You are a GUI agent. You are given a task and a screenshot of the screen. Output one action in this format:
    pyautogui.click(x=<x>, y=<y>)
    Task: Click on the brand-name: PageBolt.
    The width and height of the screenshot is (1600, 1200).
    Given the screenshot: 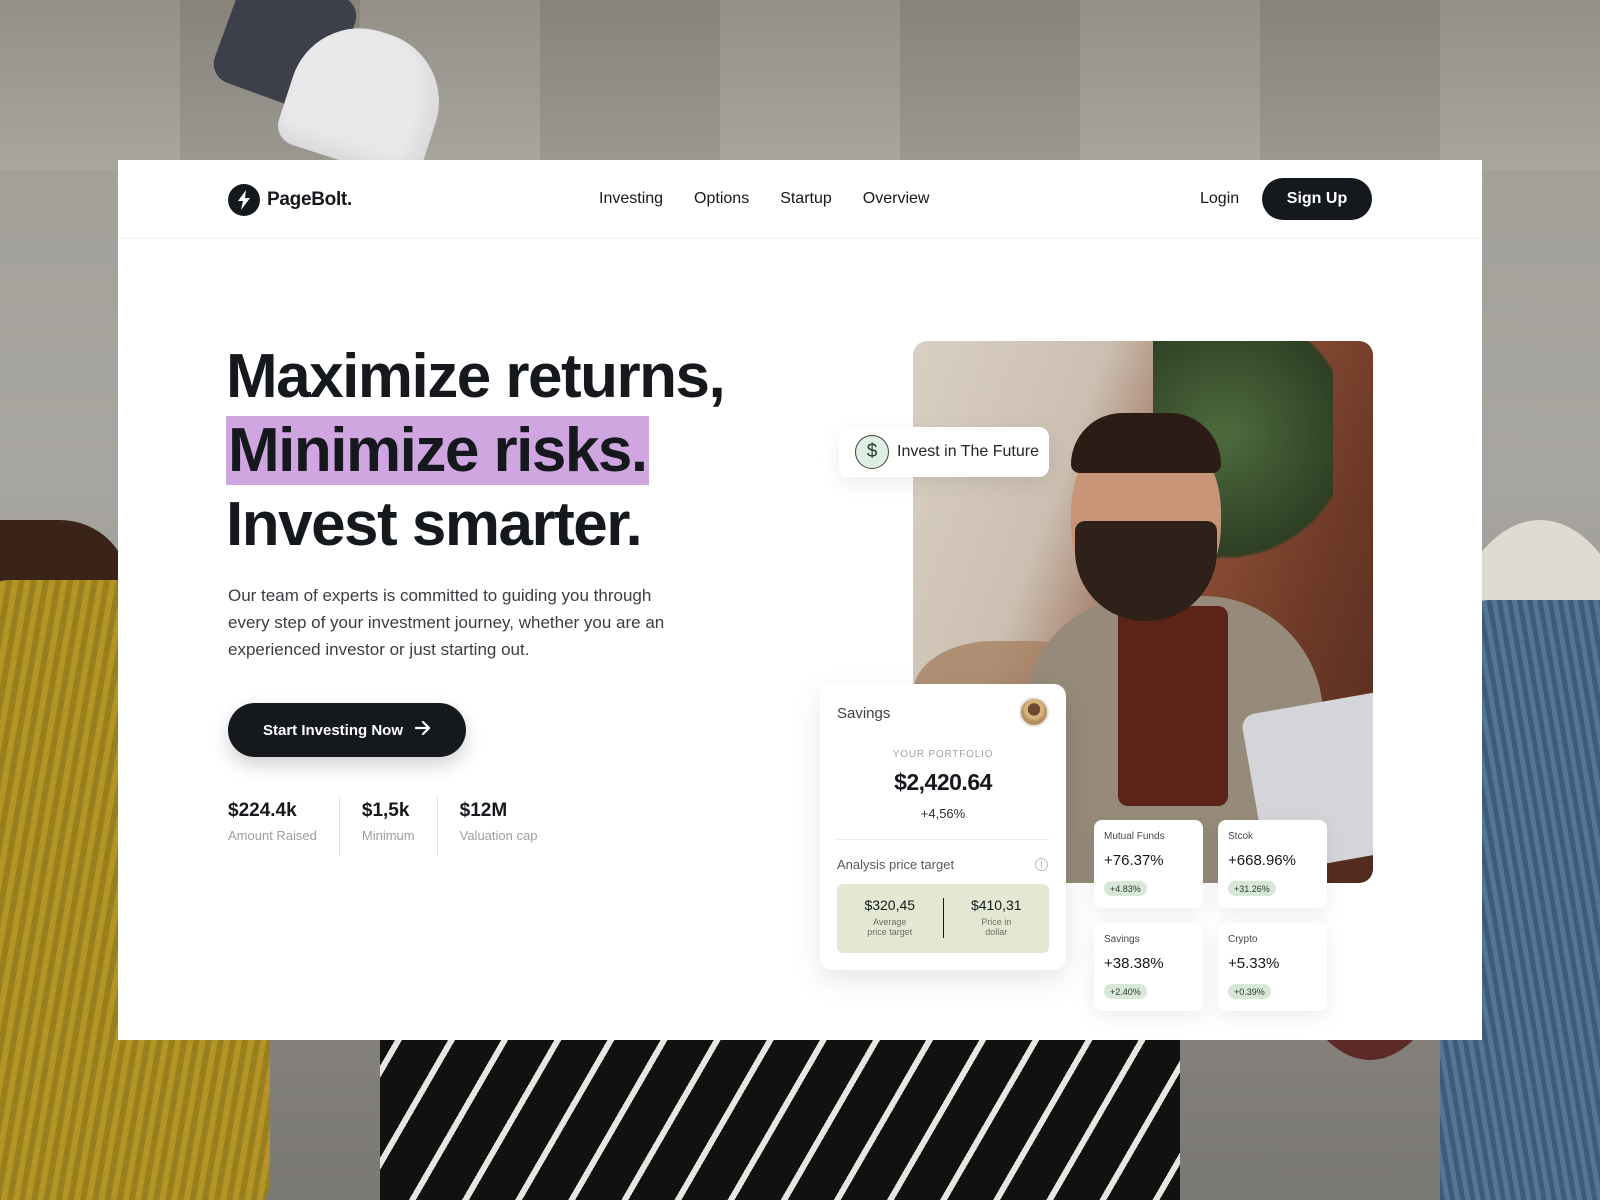 What is the action you would take?
    pyautogui.click(x=309, y=199)
    